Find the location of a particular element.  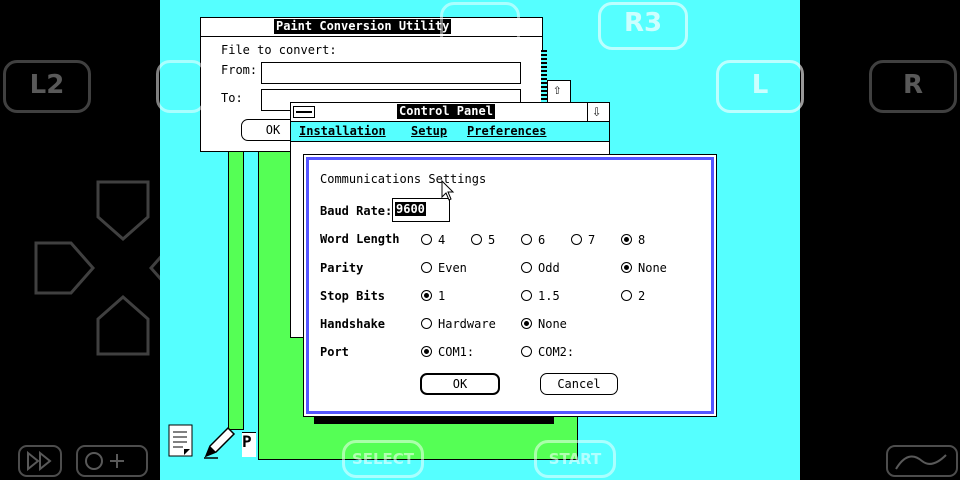

handshake-hardware-radio is located at coordinates (426, 323).